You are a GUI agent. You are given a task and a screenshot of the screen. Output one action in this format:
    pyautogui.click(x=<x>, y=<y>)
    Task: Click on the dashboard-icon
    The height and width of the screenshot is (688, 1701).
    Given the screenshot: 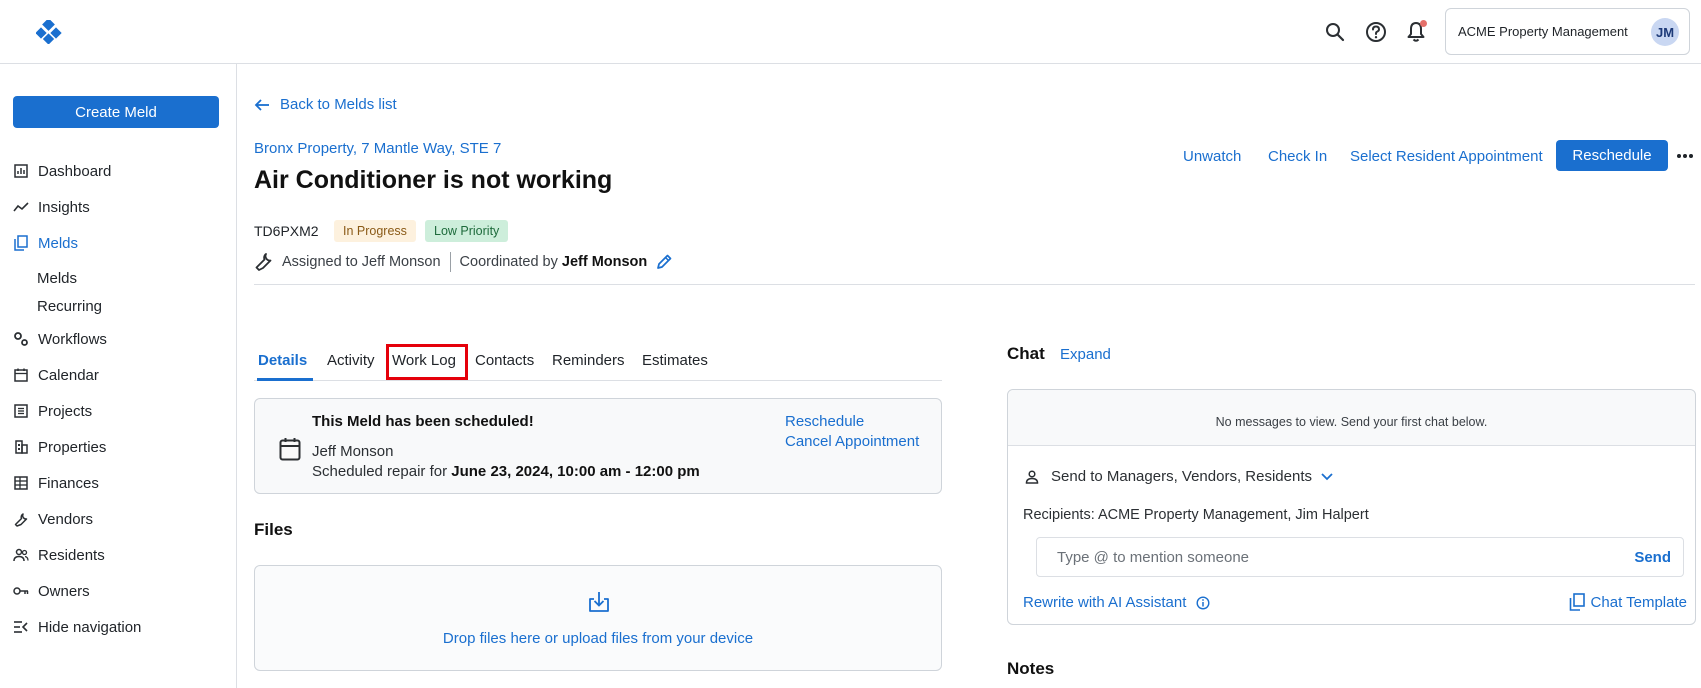 What is the action you would take?
    pyautogui.click(x=21, y=171)
    